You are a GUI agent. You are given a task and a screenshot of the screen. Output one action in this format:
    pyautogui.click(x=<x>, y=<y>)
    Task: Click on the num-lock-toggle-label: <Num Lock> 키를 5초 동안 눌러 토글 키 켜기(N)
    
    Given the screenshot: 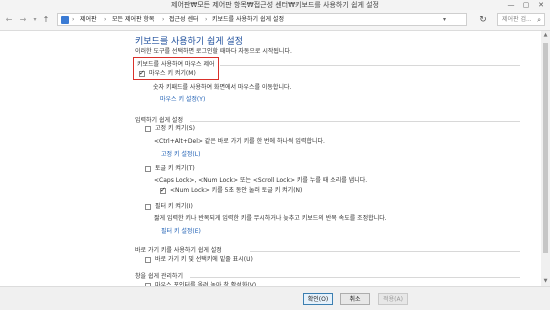 What is the action you would take?
    pyautogui.click(x=236, y=191)
    